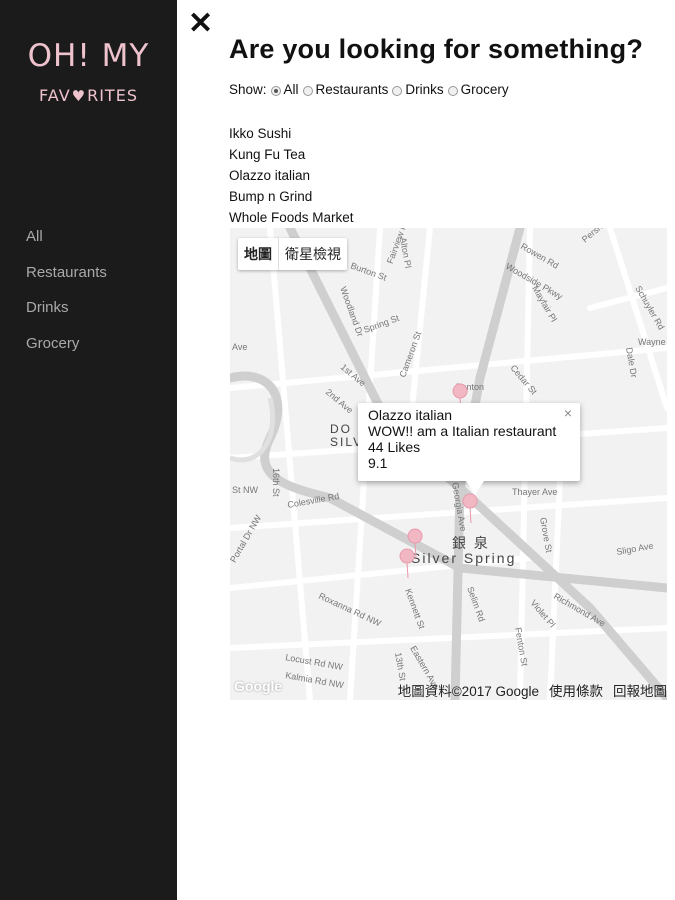  What do you see at coordinates (476, 604) in the screenshot?
I see `map-street-label: Selim Rd` at bounding box center [476, 604].